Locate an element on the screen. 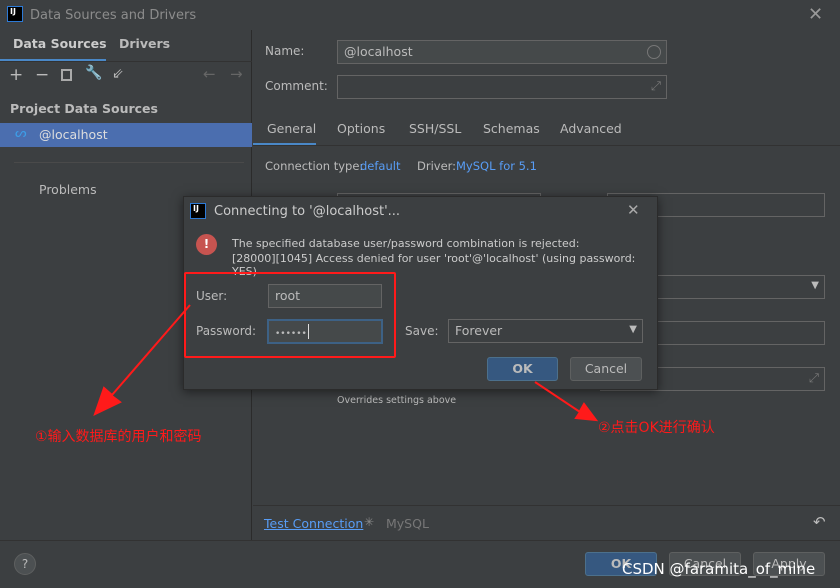 The image size is (840, 588). watermark: CSDN @faramita_of_mine is located at coordinates (719, 569).